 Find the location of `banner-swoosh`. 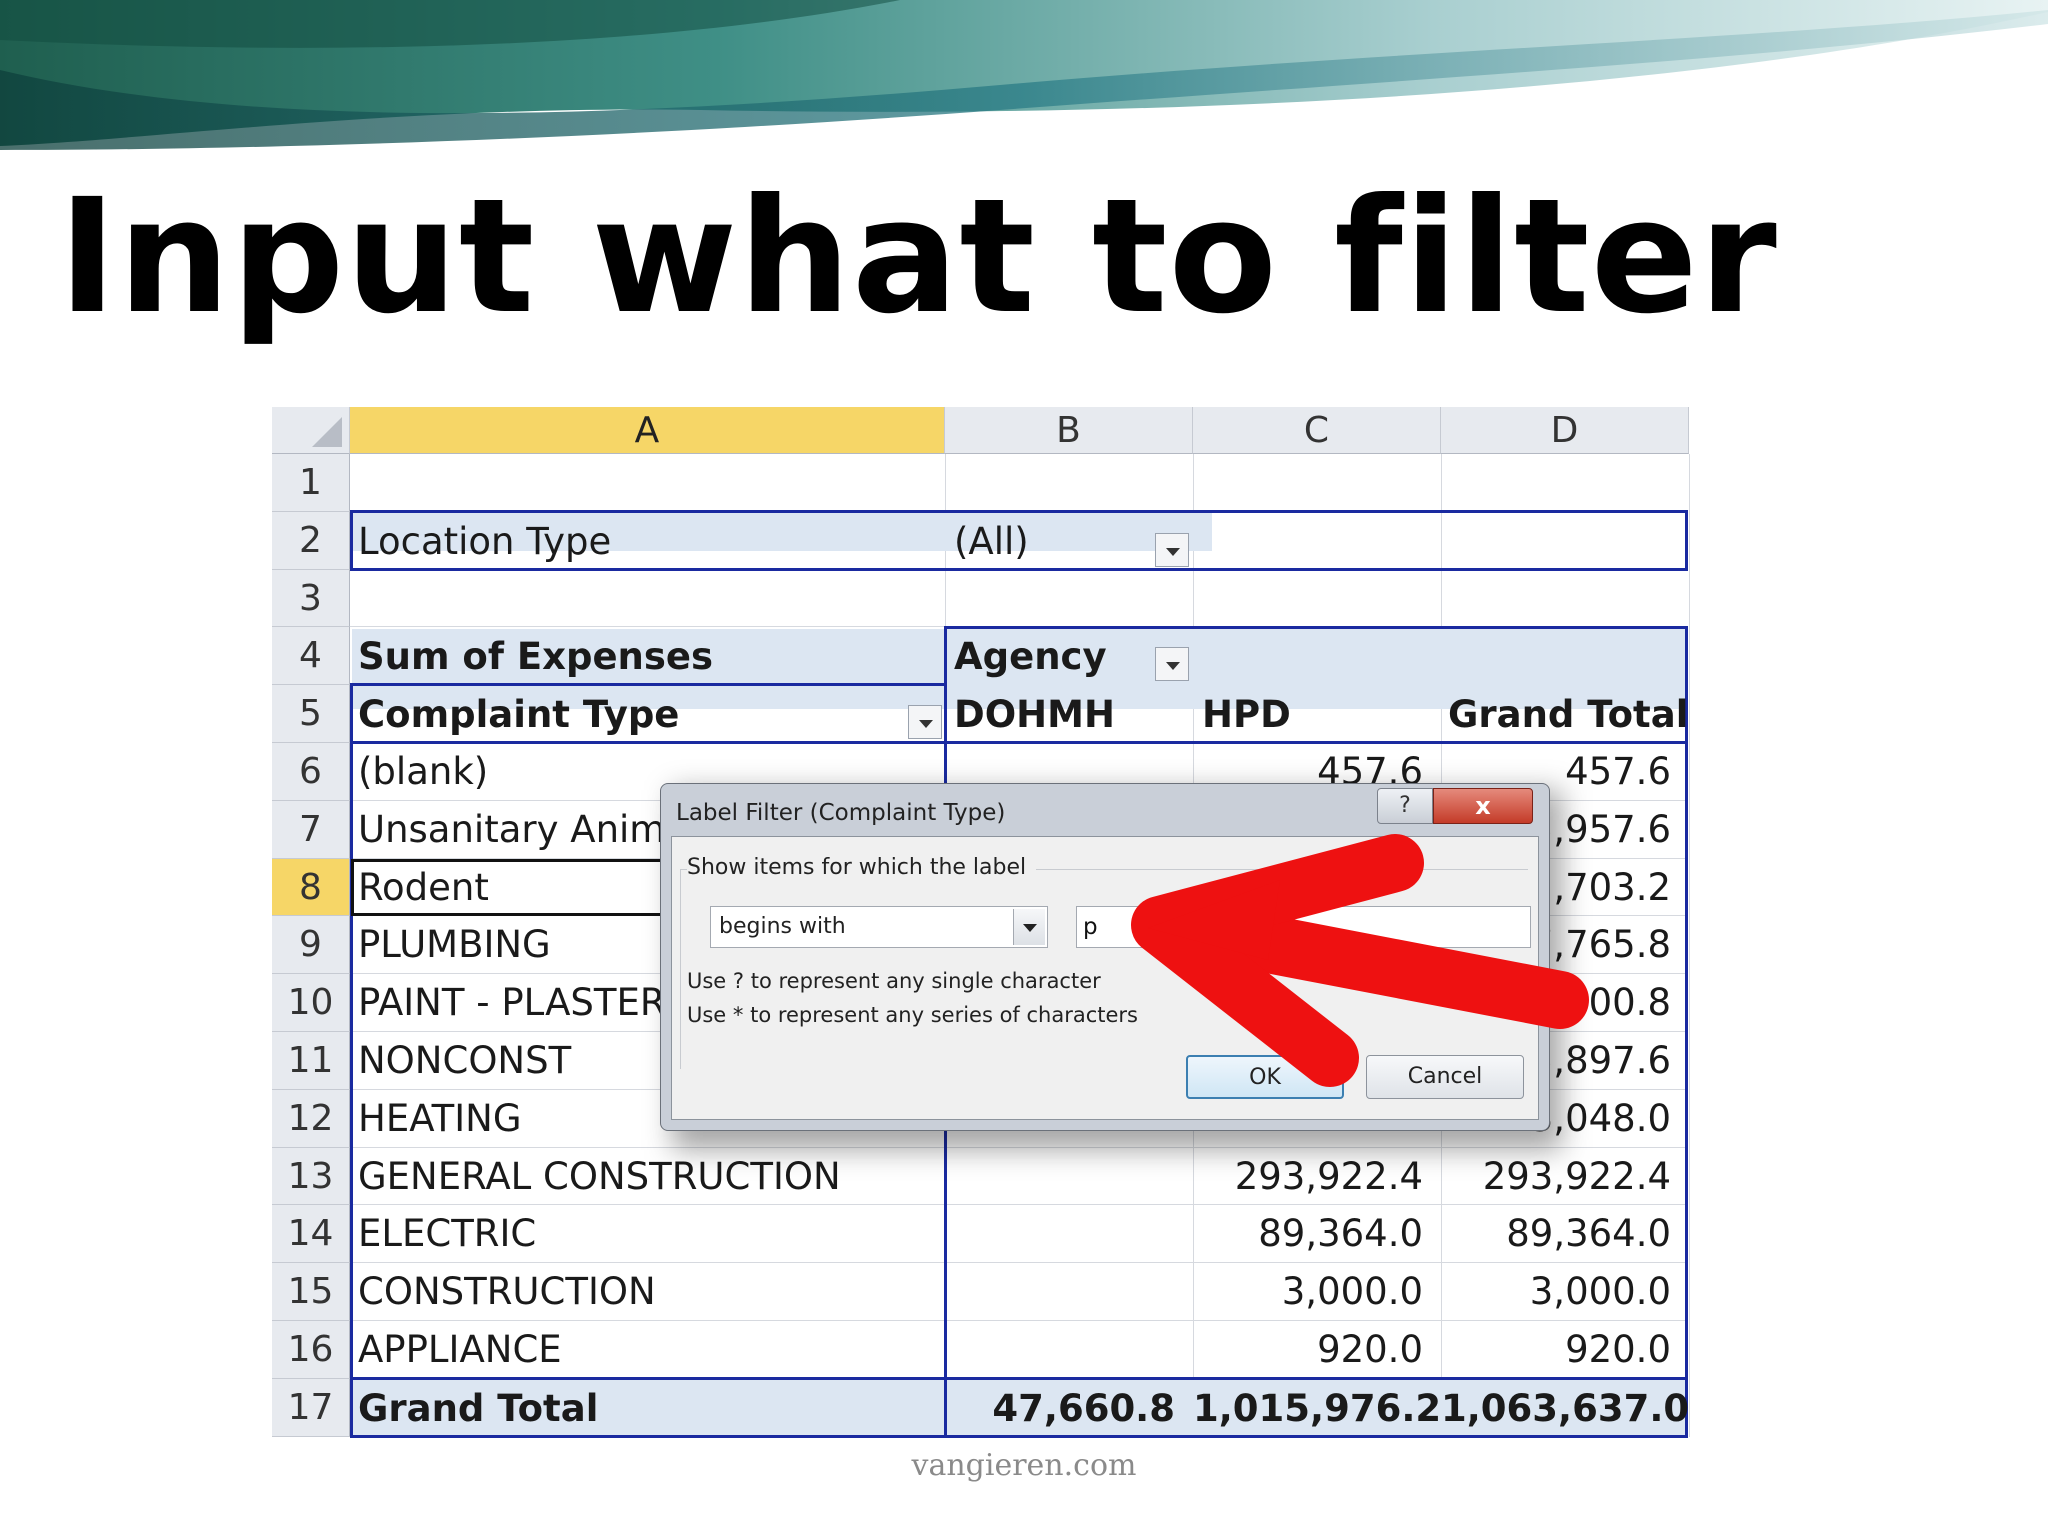

banner-swoosh is located at coordinates (1024, 75).